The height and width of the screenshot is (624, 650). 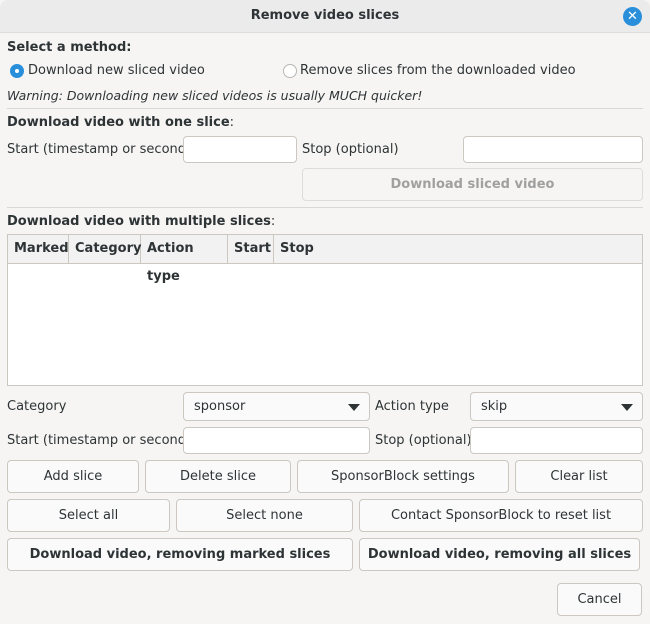 I want to click on one-slice-heading-text: Download video with one slice, so click(x=118, y=122).